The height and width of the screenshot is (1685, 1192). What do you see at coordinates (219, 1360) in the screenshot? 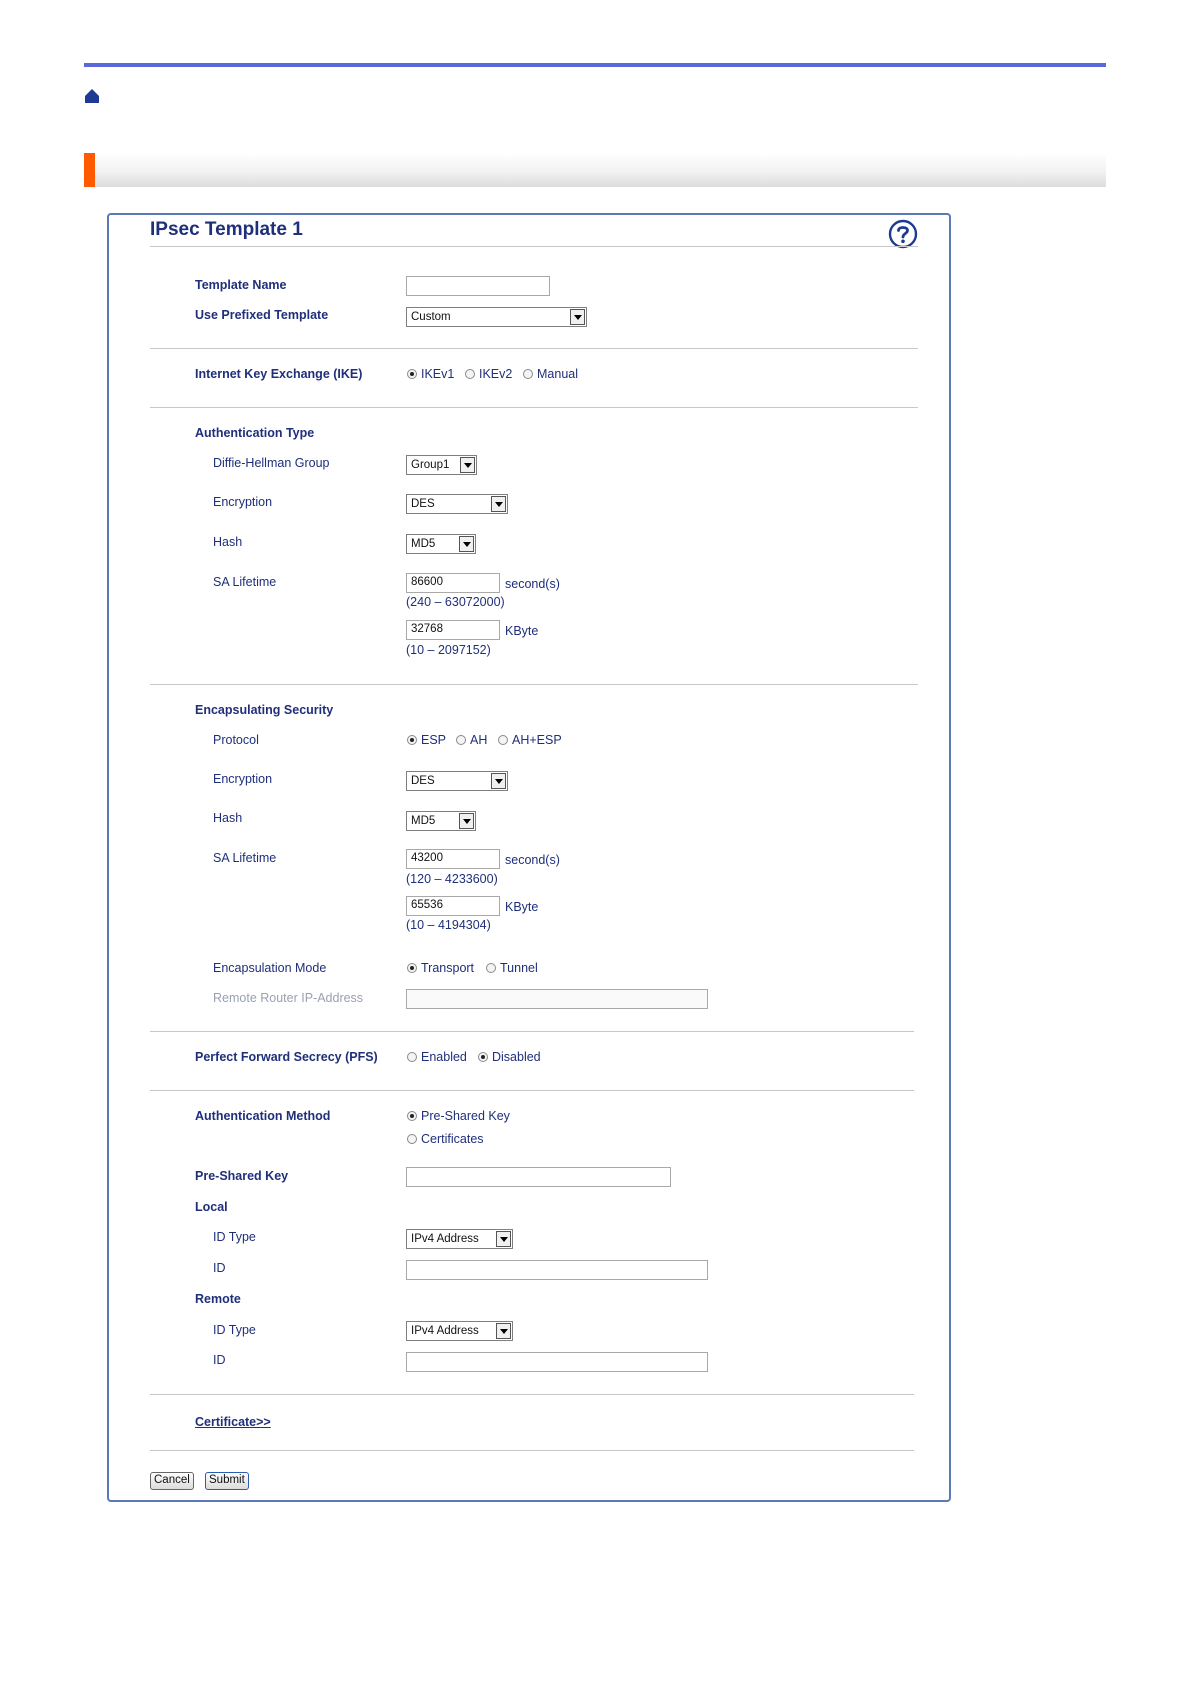
I see `remote-id-label: ID` at bounding box center [219, 1360].